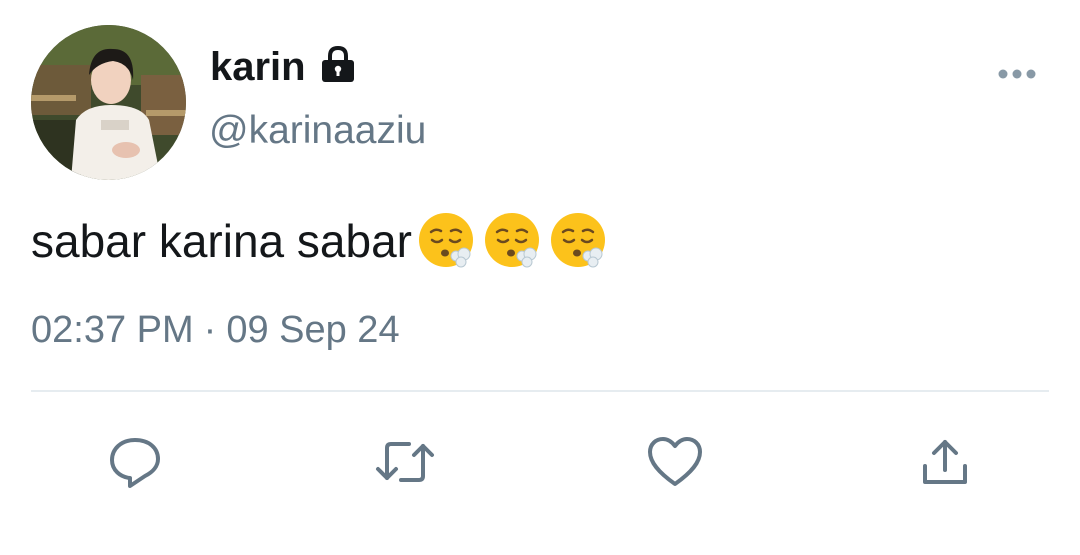 The width and height of the screenshot is (1080, 555). Describe the element at coordinates (540, 391) in the screenshot. I see `divider` at that location.